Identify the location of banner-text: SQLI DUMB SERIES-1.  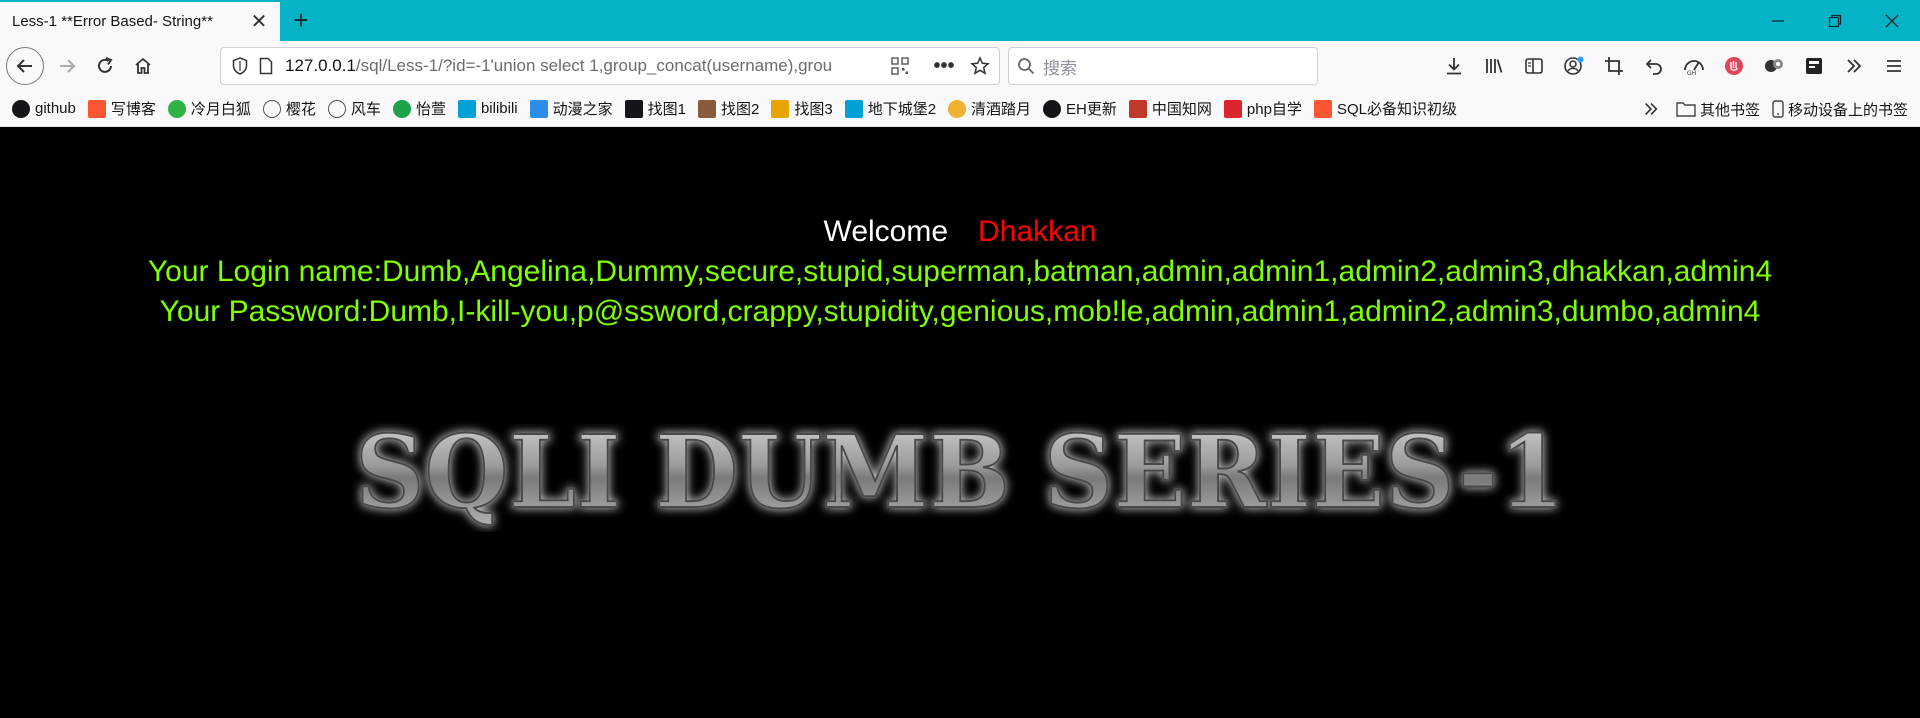
(960, 472).